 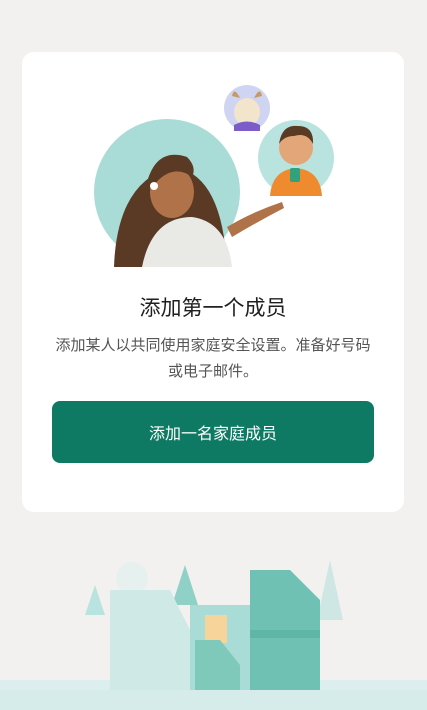 I want to click on page-title: 添加第一个成员, so click(x=213, y=308).